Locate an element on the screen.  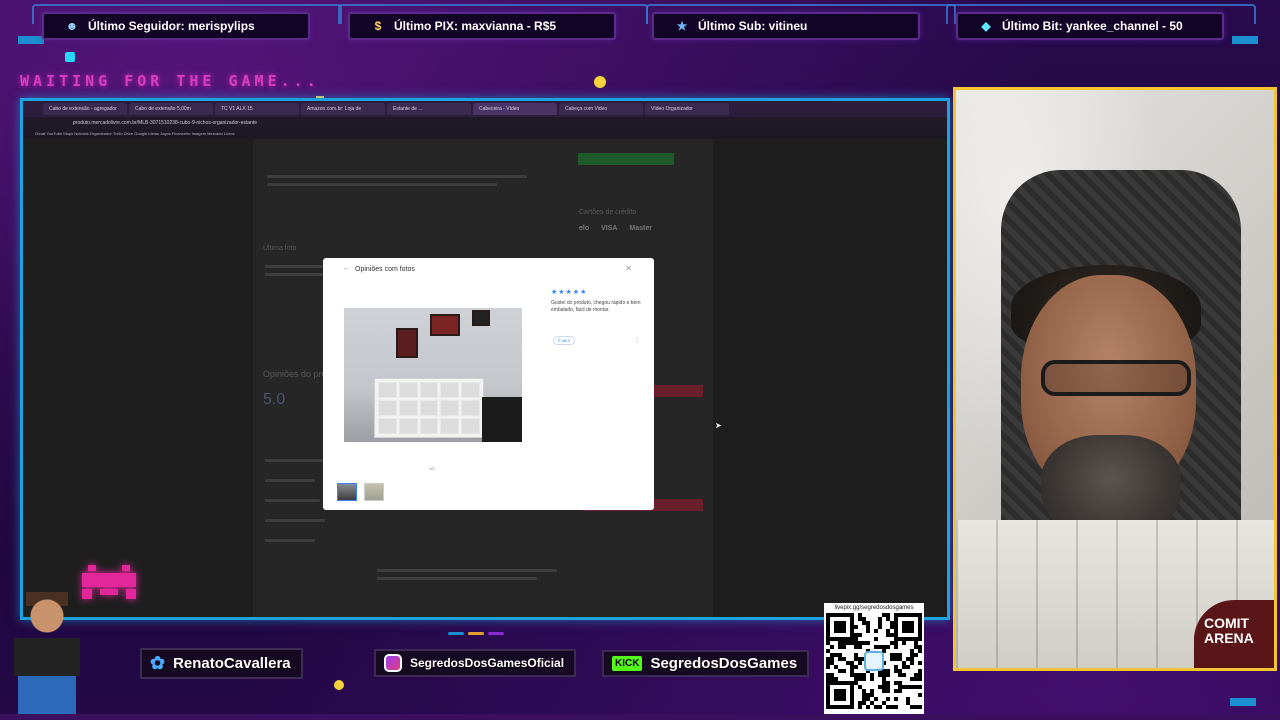
space-invader-decoration is located at coordinates (109, 583).